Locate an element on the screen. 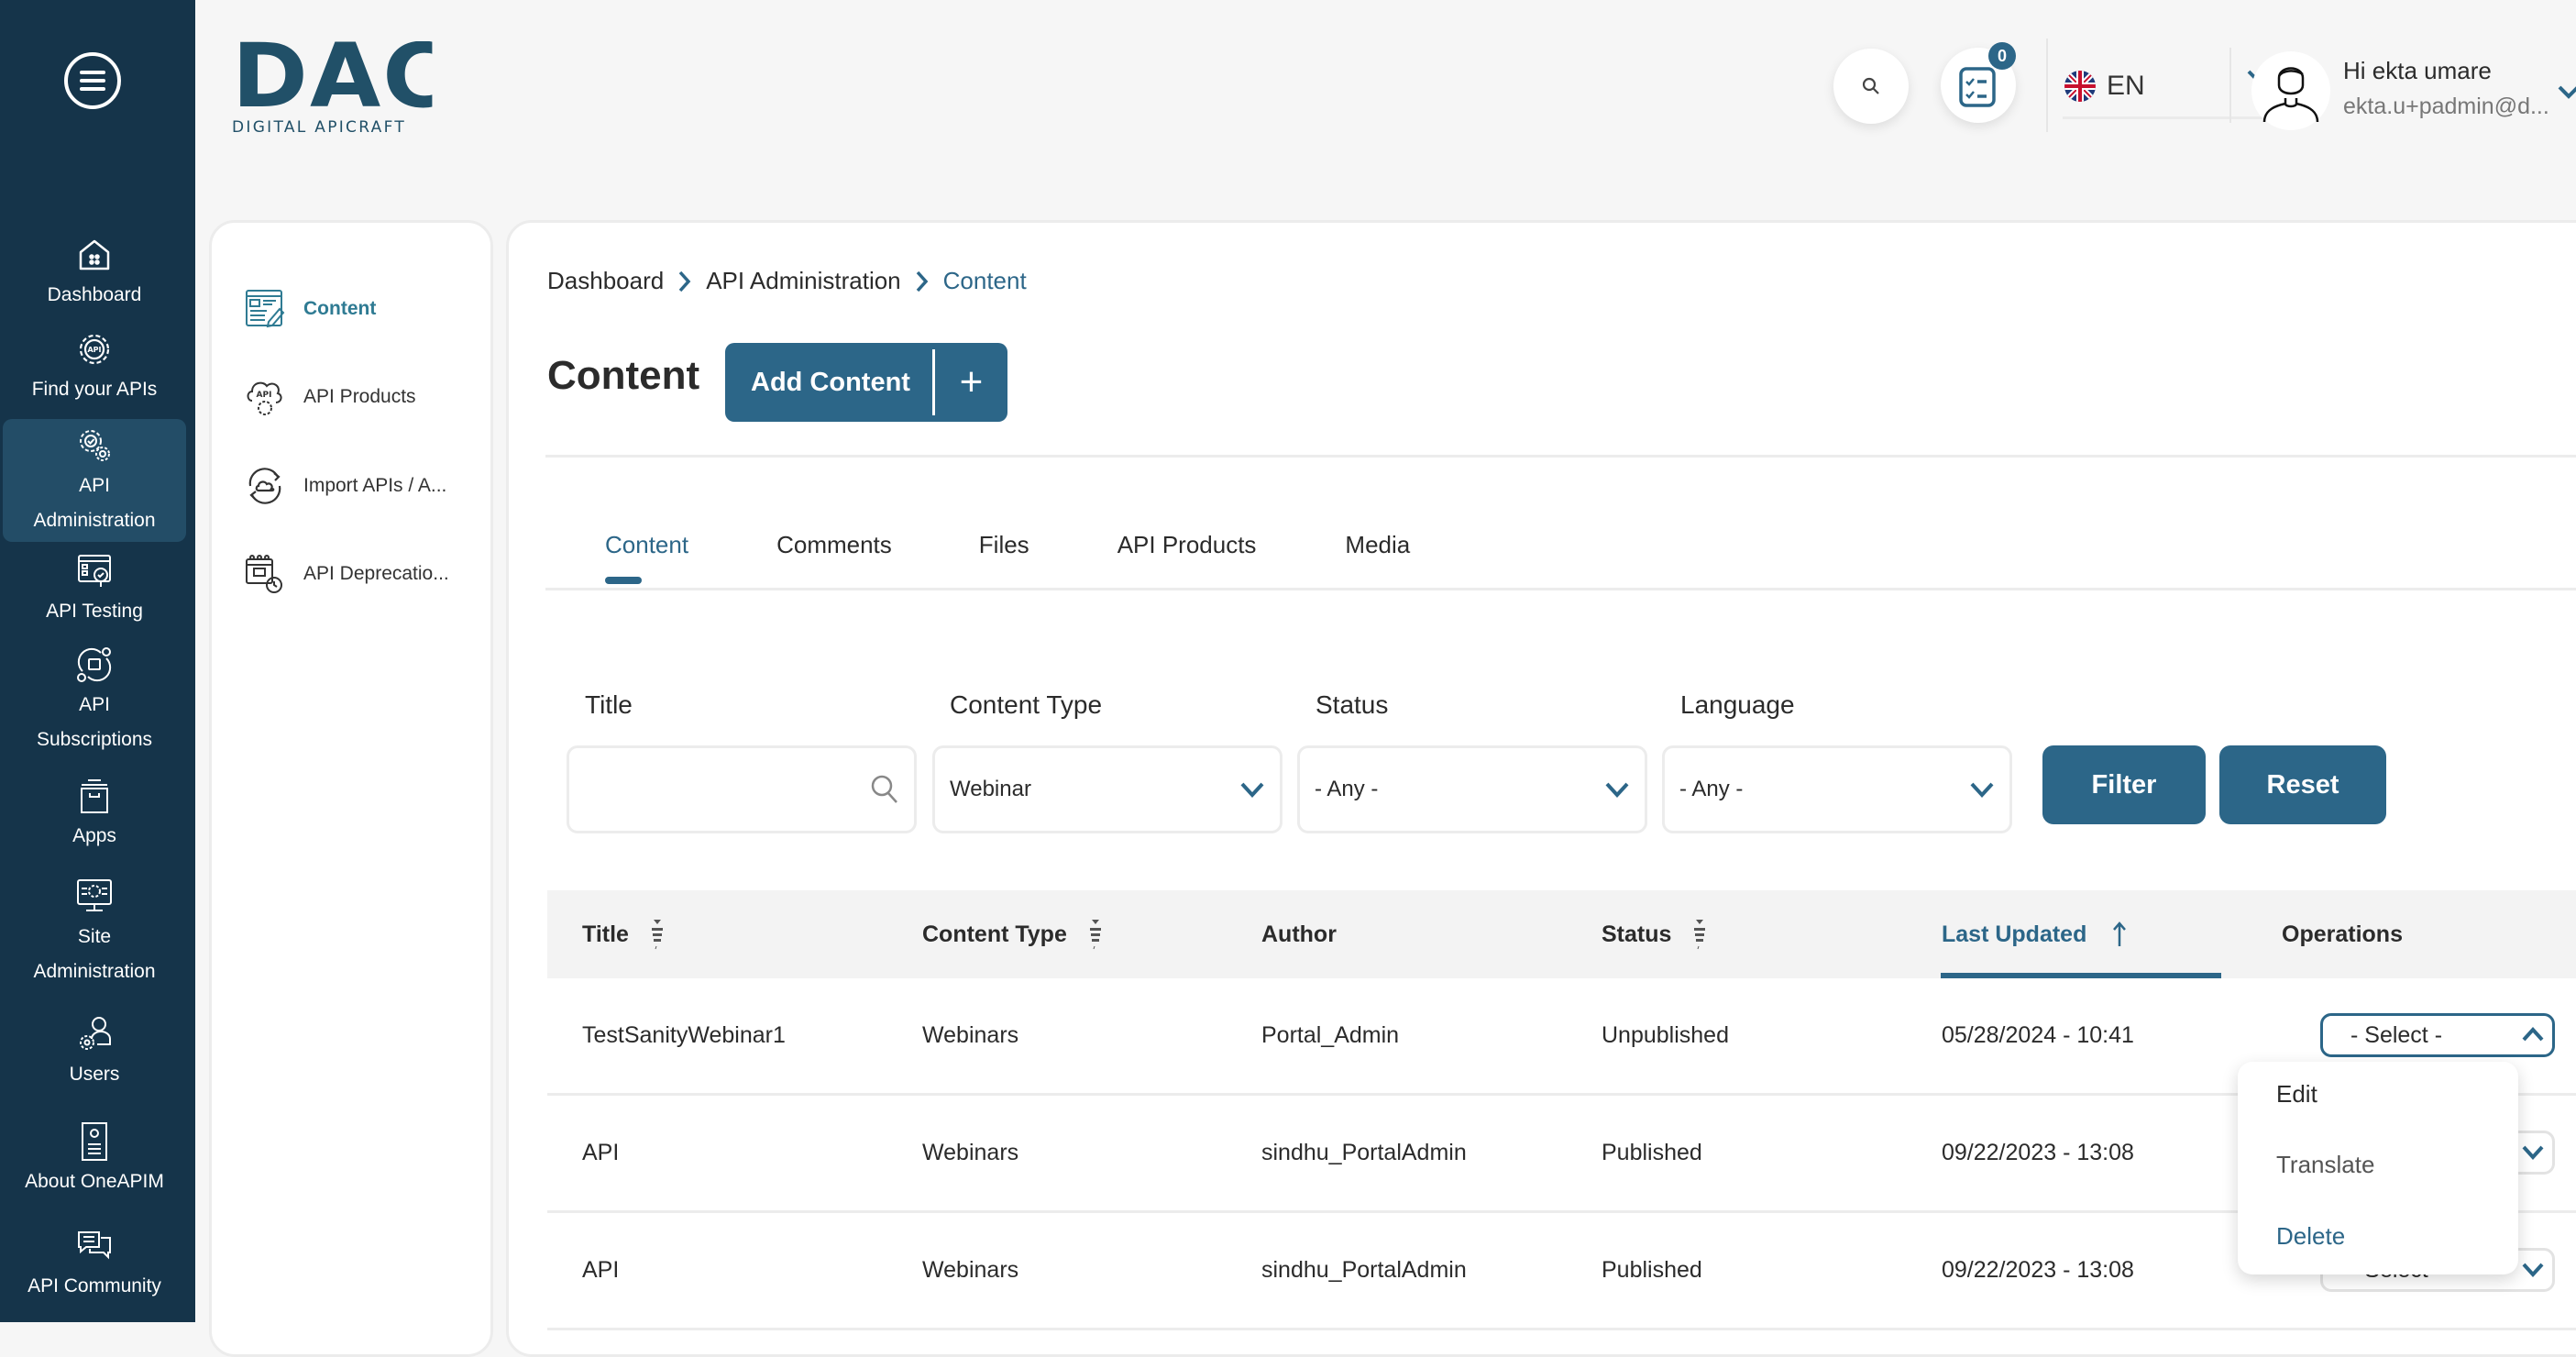 Image resolution: width=2576 pixels, height=1357 pixels. plus-icon: + is located at coordinates (971, 381).